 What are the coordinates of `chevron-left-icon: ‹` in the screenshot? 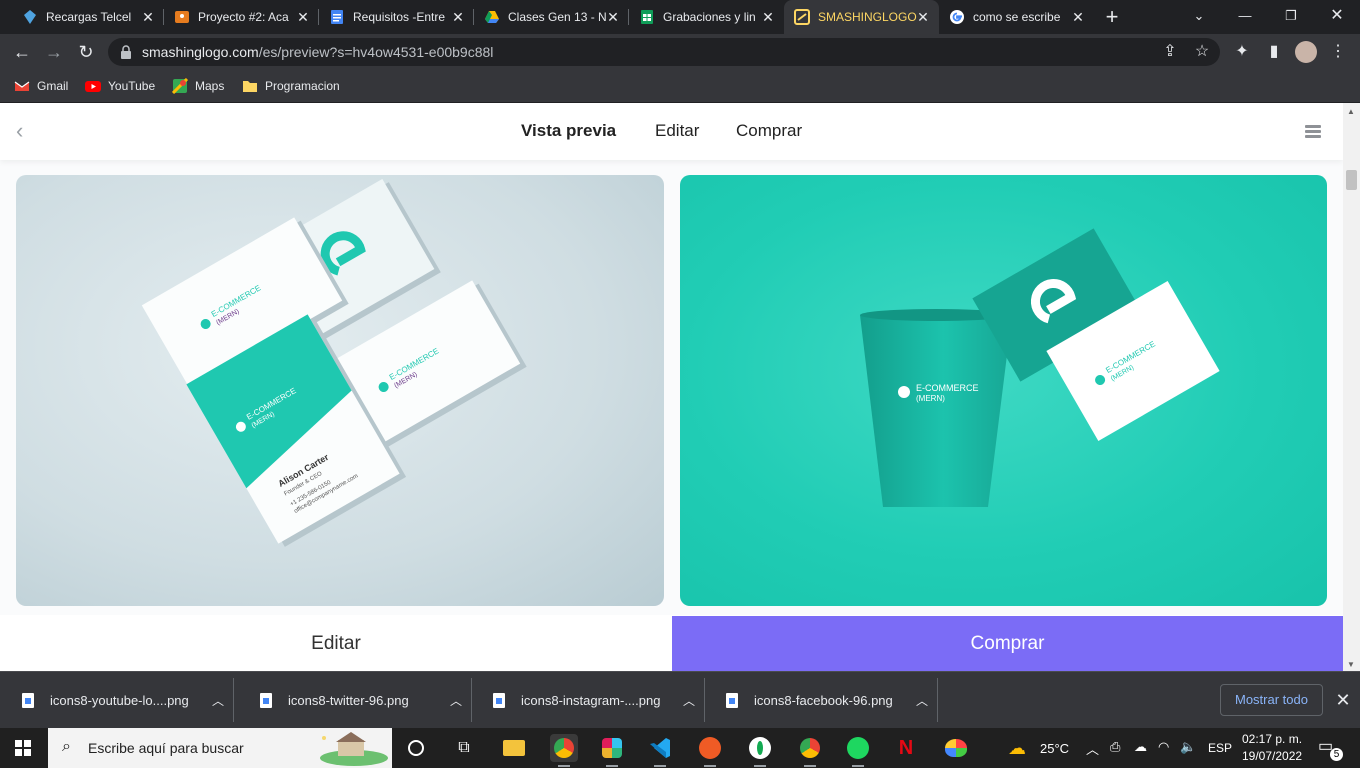 It's located at (26, 131).